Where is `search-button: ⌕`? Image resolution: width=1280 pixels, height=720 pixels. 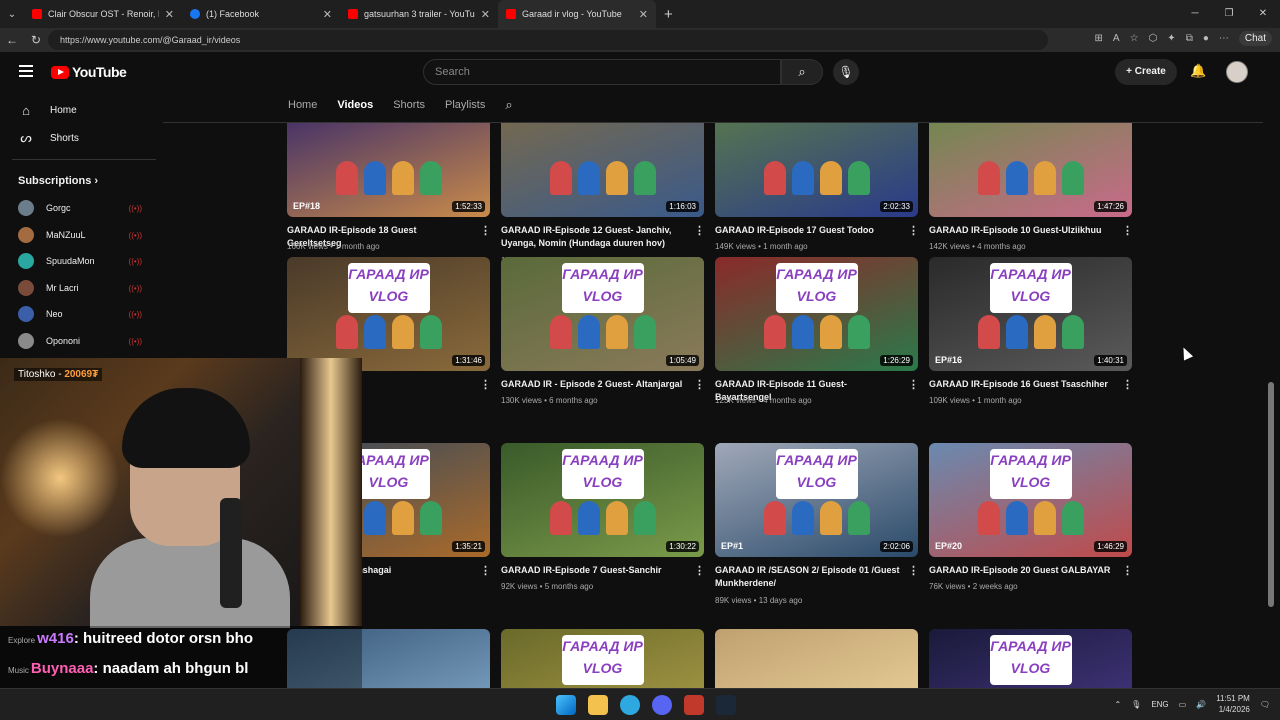
search-button: ⌕ is located at coordinates (802, 72).